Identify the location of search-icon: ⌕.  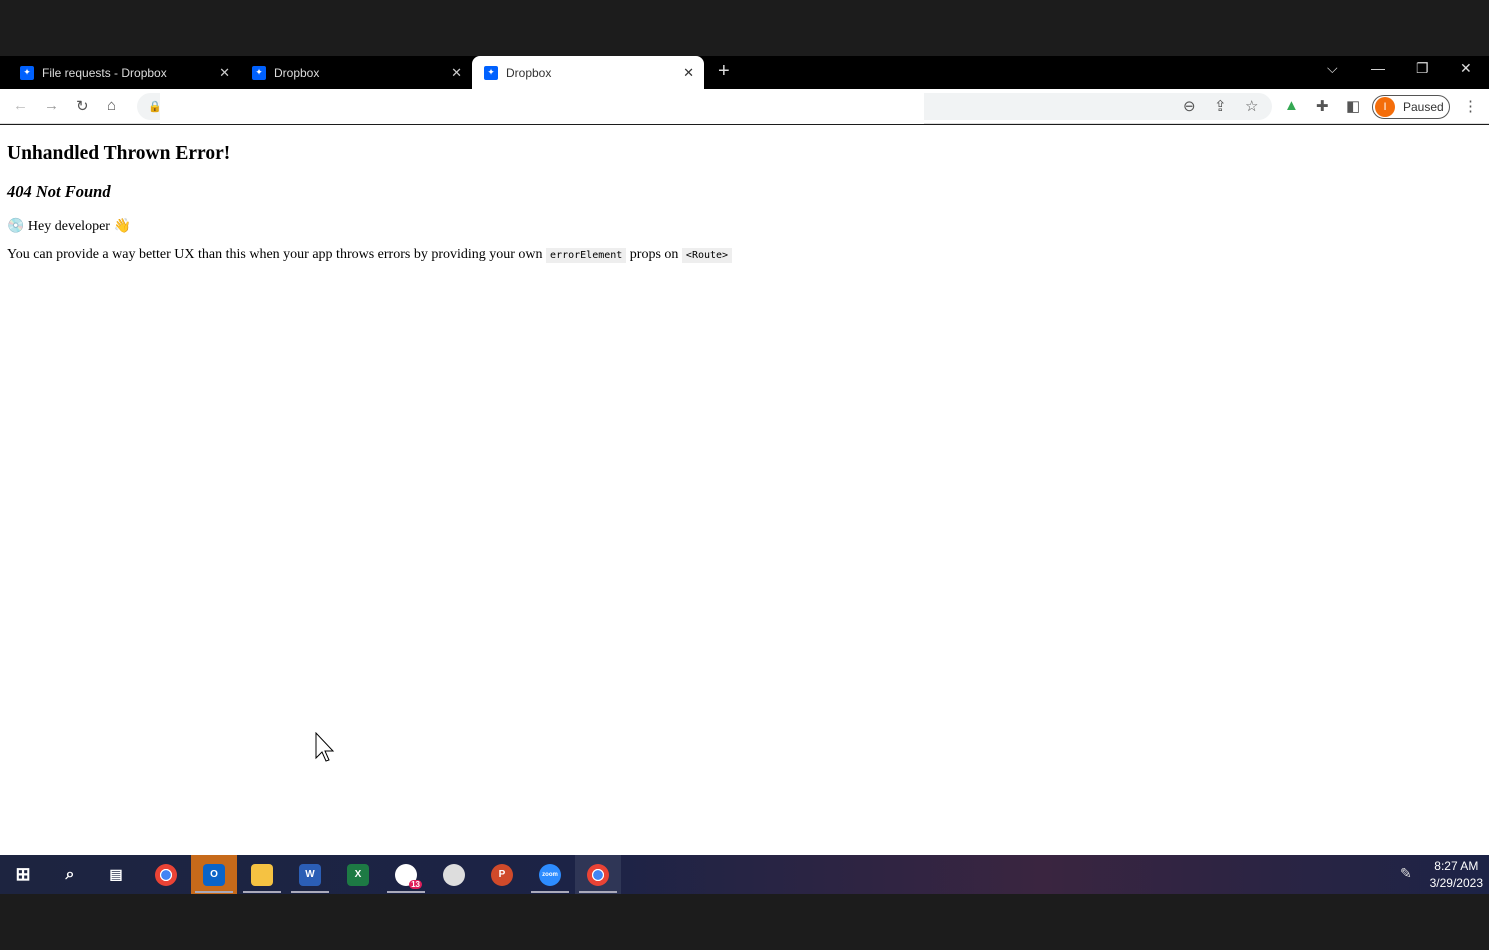
(70, 874).